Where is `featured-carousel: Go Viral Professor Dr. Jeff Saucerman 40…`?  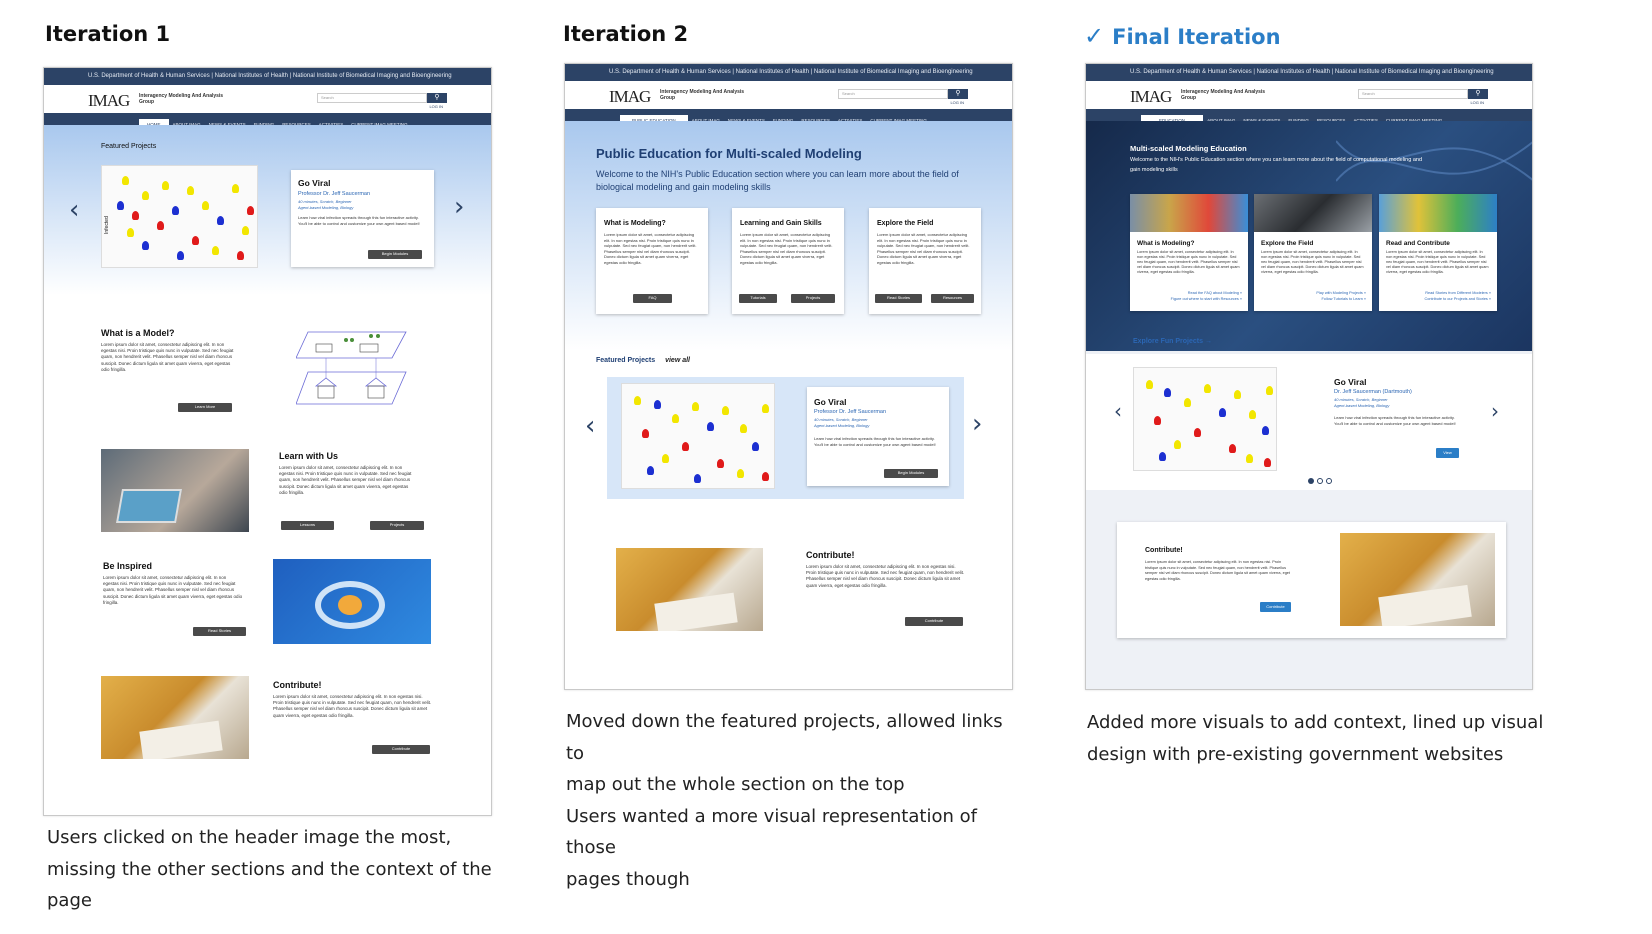 featured-carousel: Go Viral Professor Dr. Jeff Saucerman 40… is located at coordinates (785, 438).